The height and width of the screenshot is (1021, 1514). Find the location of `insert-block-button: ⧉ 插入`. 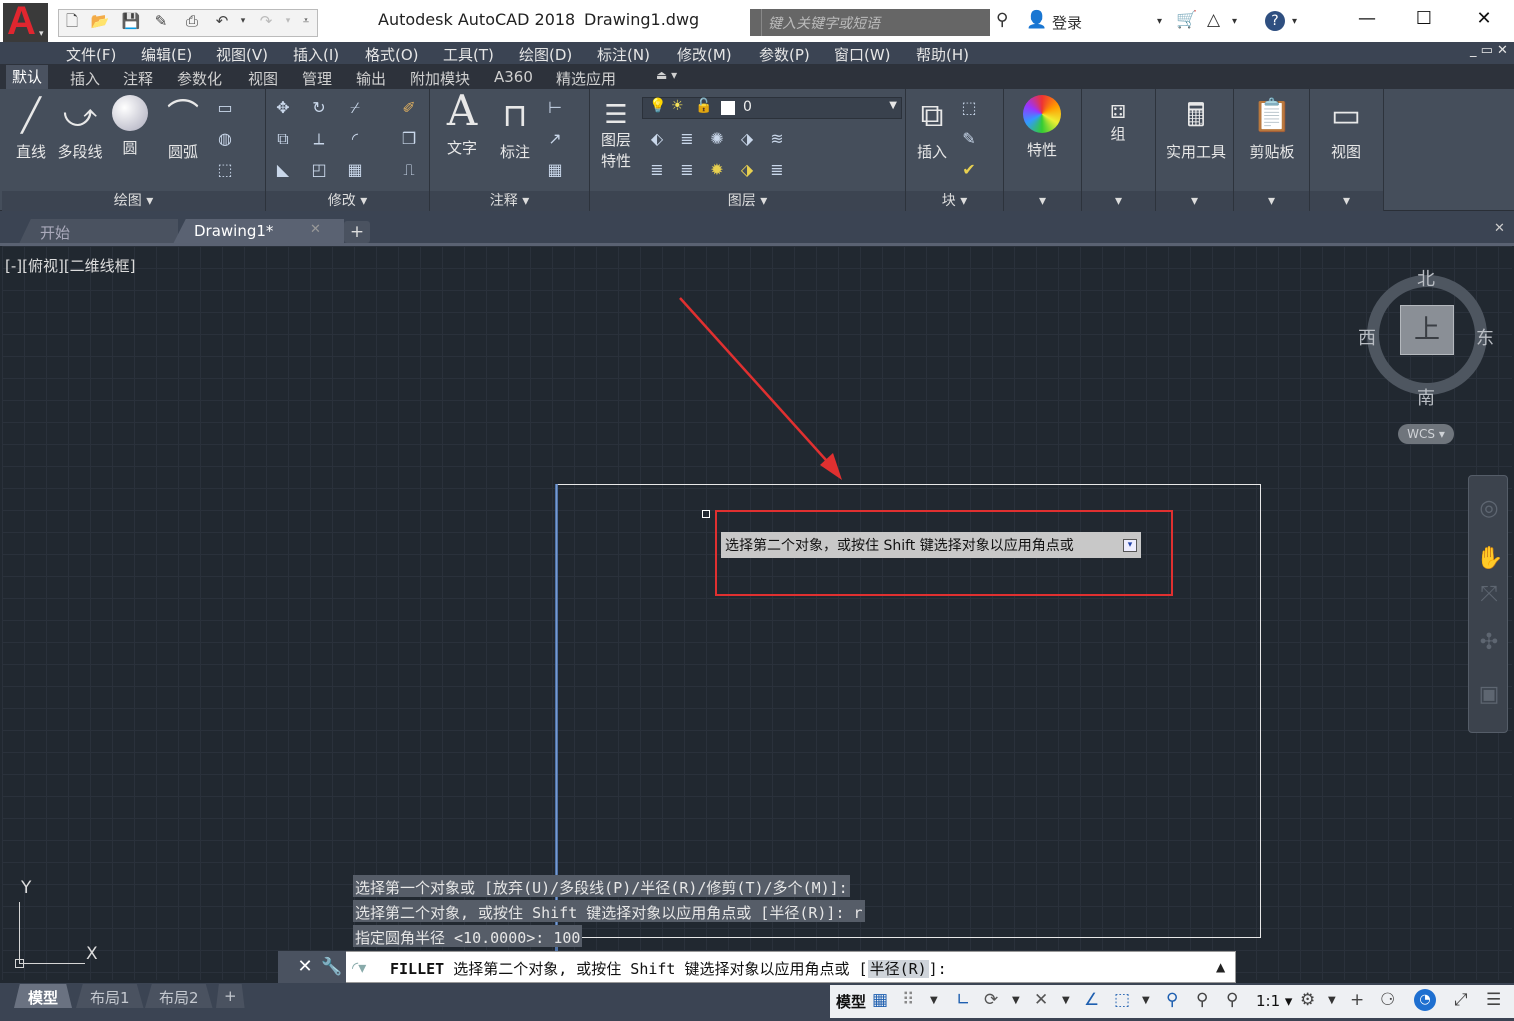

insert-block-button: ⧉ 插入 is located at coordinates (932, 128).